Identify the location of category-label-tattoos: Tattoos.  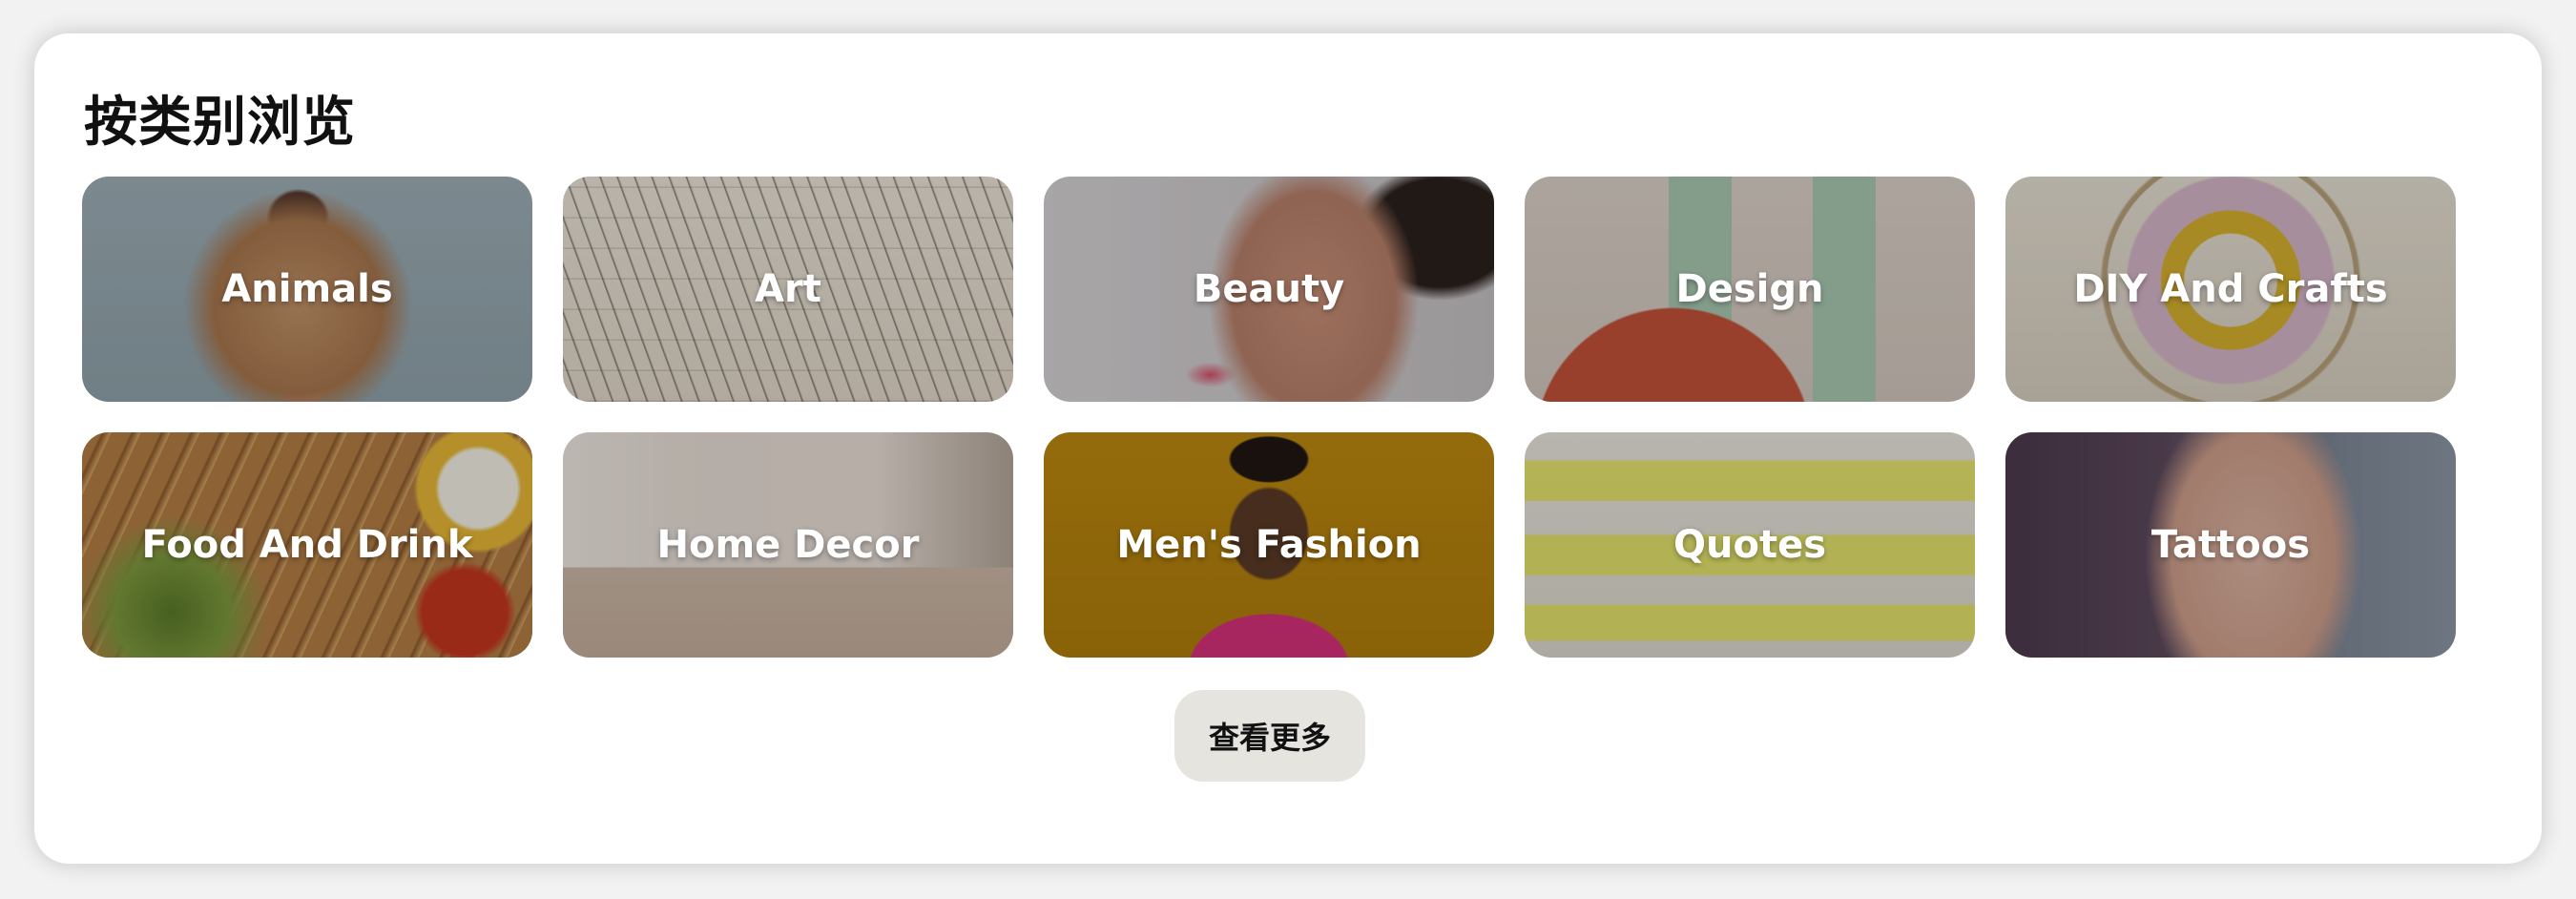
(2230, 545).